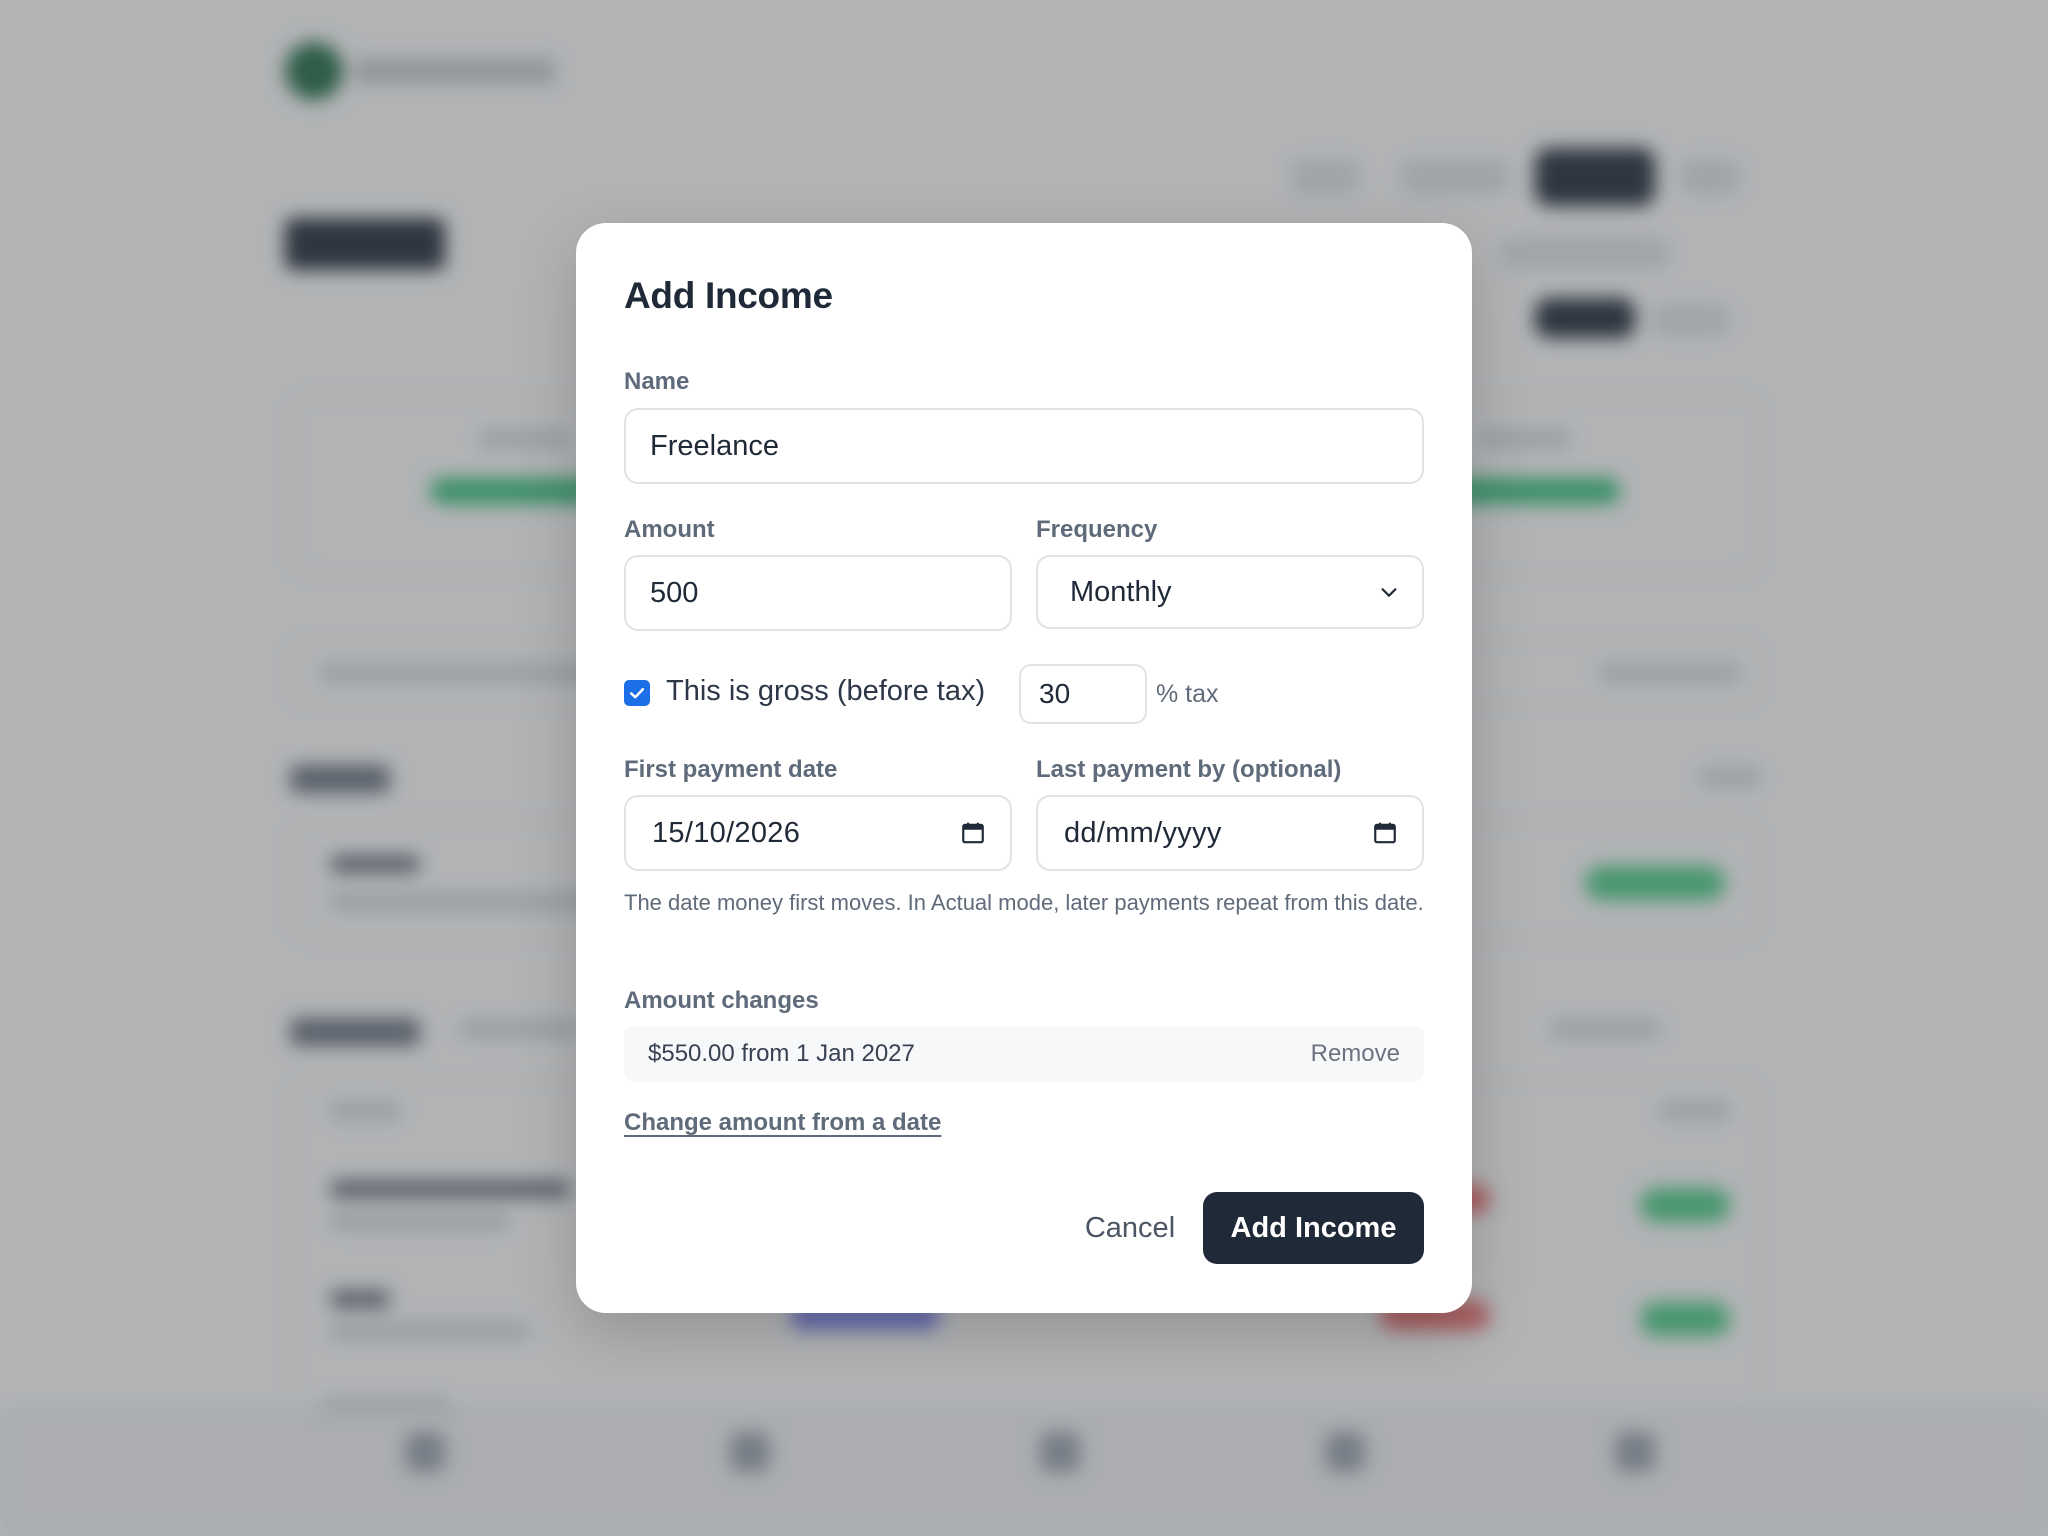 Image resolution: width=2048 pixels, height=1536 pixels. What do you see at coordinates (1230, 833) in the screenshot?
I see `last-payment-date-input: dd/mm/yyyy` at bounding box center [1230, 833].